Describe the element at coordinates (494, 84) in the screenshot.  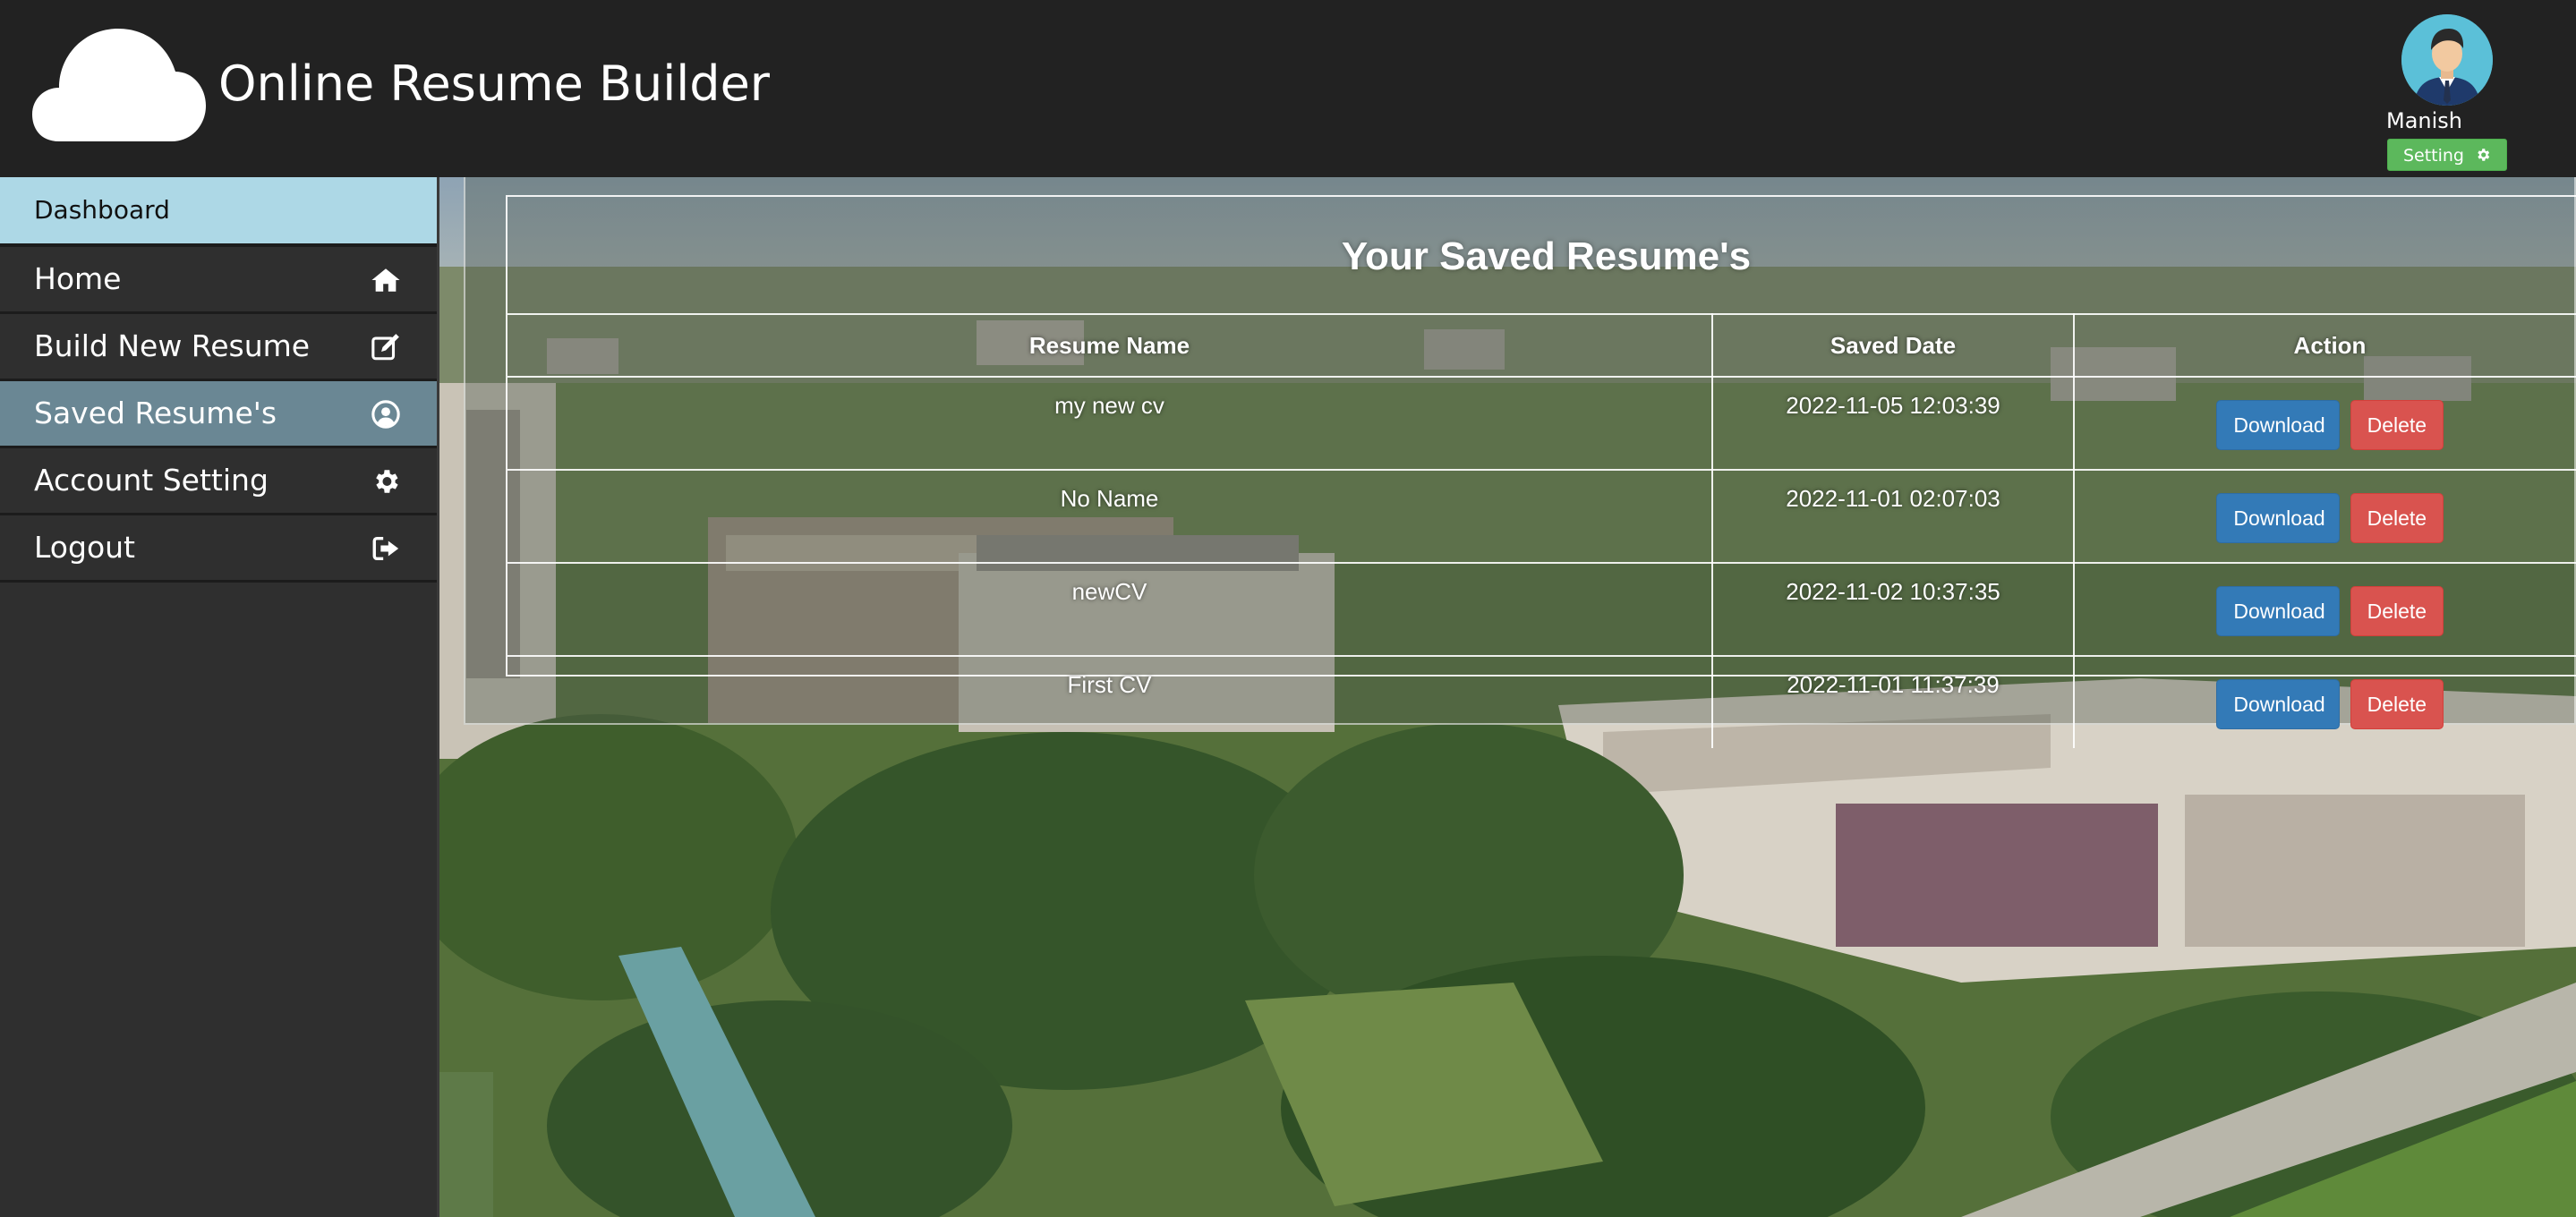
I see `app-title: Online Resume Builder` at that location.